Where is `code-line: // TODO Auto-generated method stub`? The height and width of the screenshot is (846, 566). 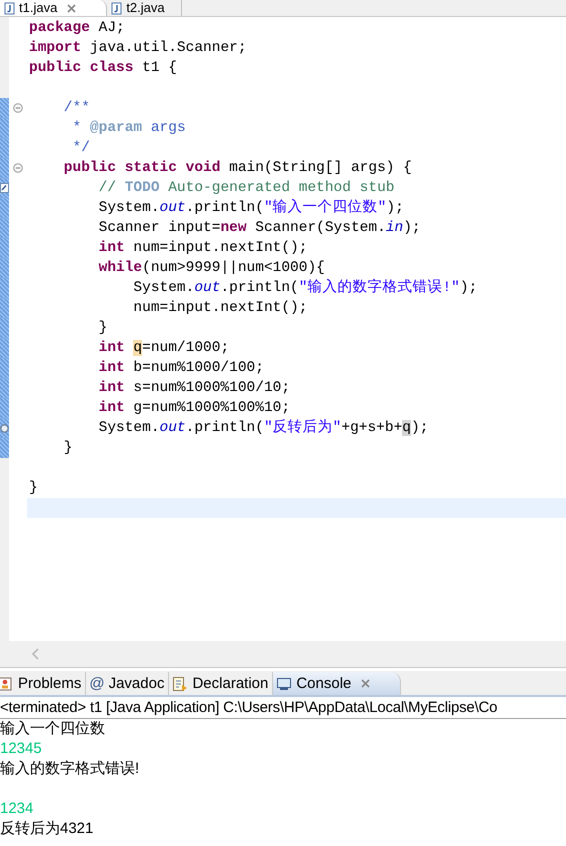
code-line: // TODO Auto-generated method stub is located at coordinates (246, 188).